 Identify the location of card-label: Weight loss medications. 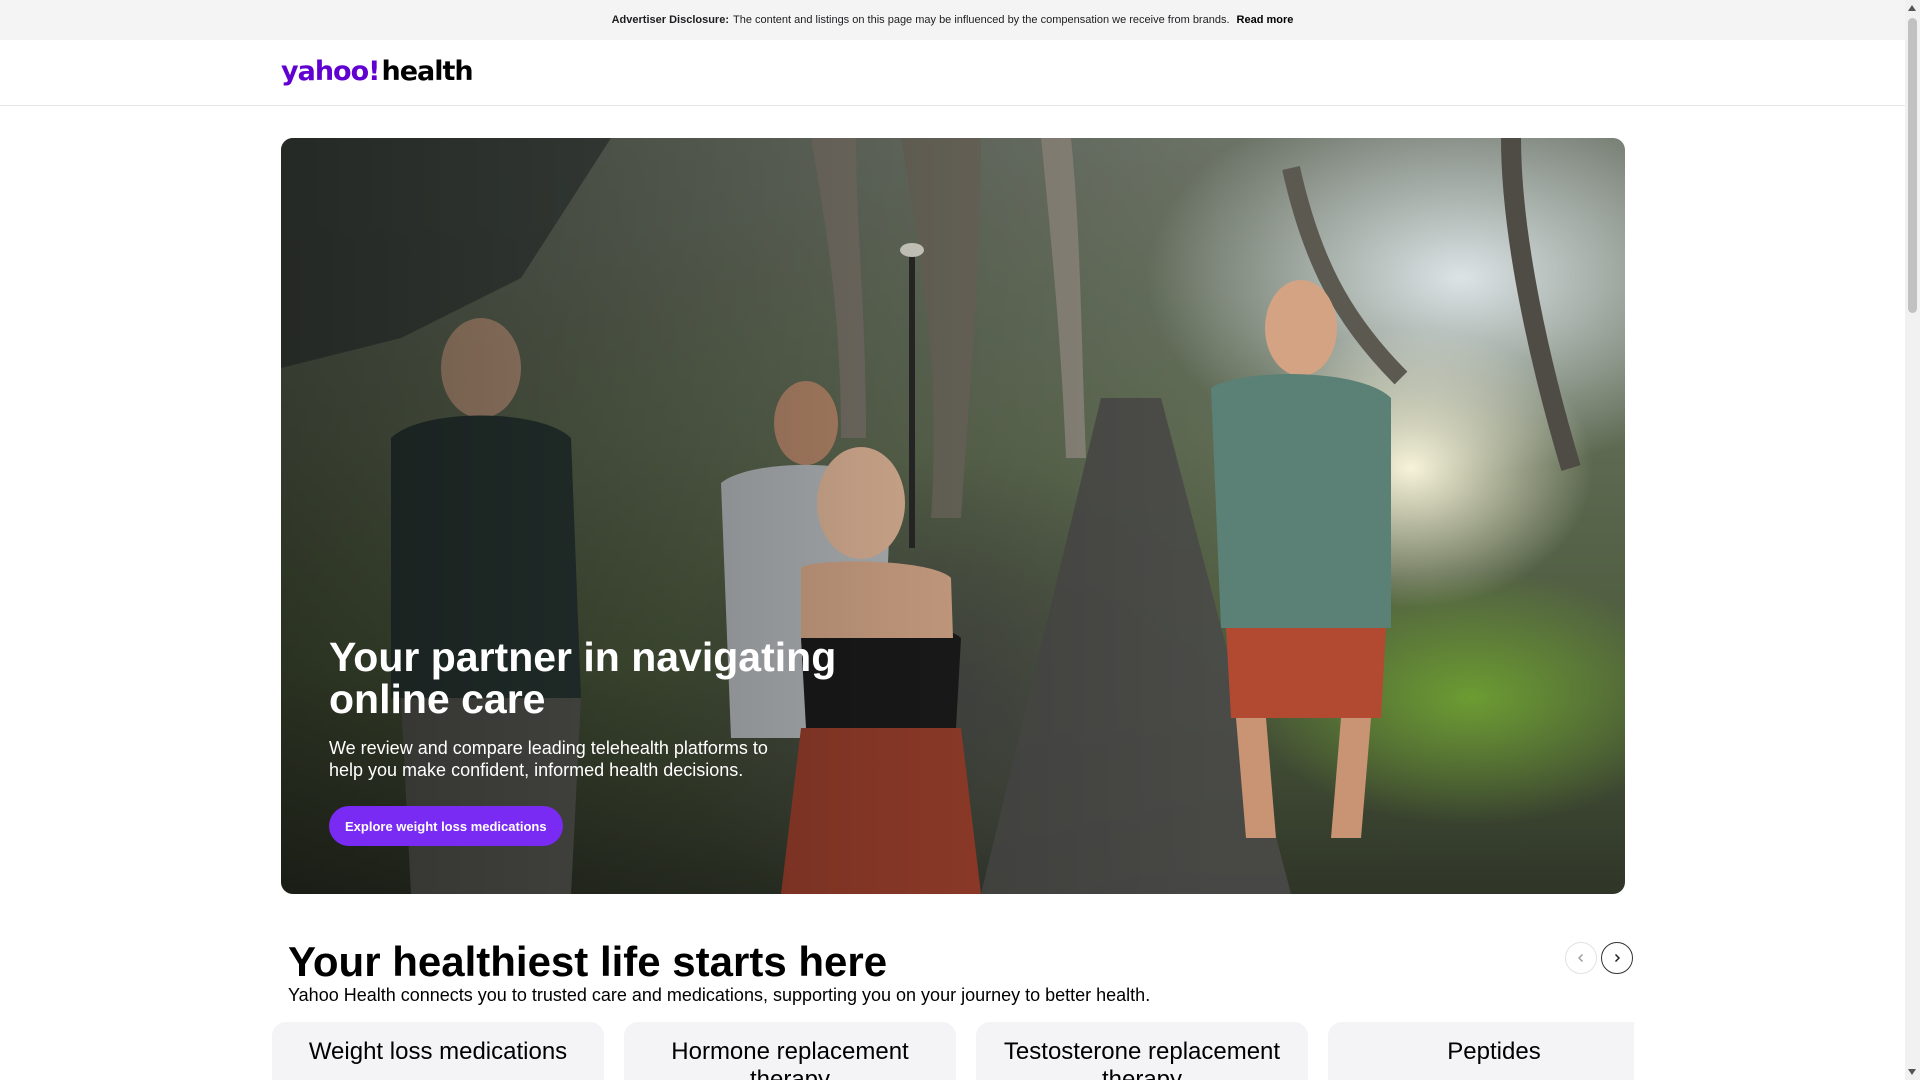
(438, 1051).